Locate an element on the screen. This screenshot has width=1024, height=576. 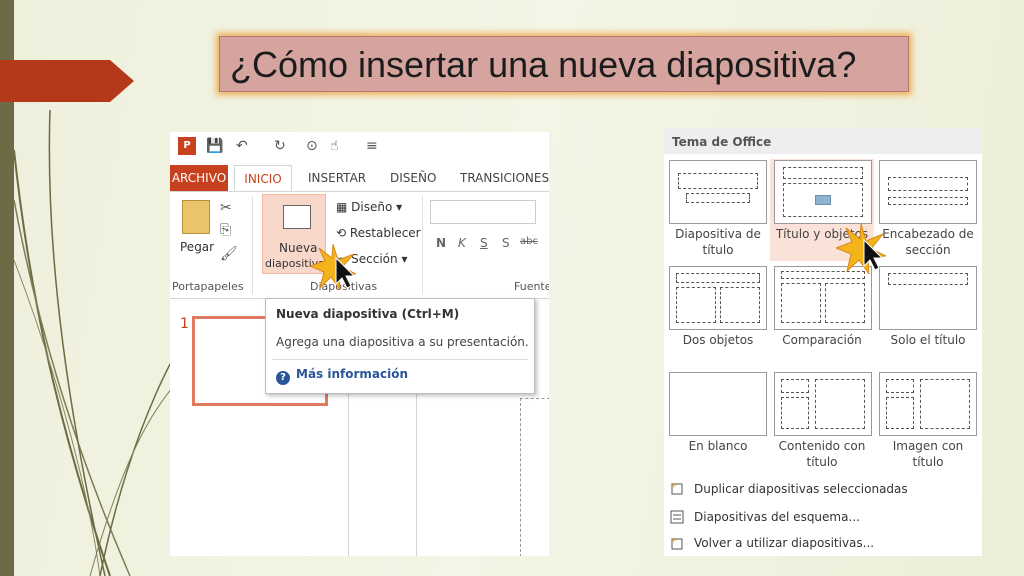
tab-insertar: INSERTAR is located at coordinates (337, 178).